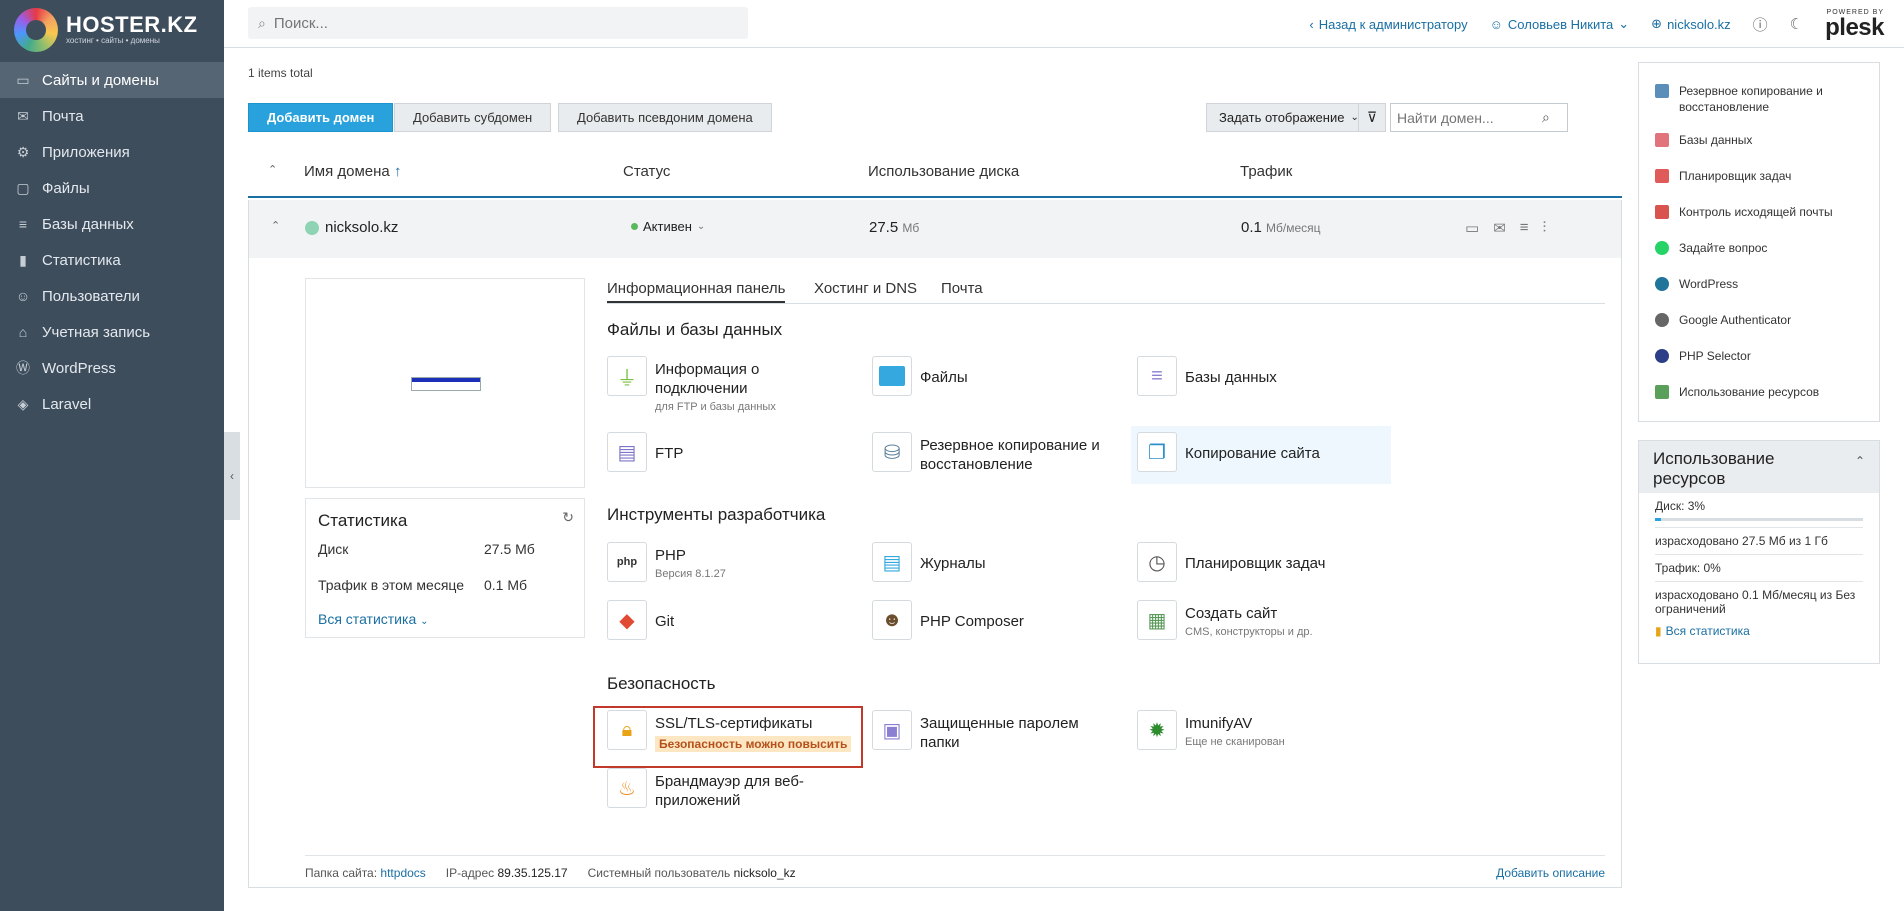 The height and width of the screenshot is (911, 1904). I want to click on php-icon: php, so click(627, 562).